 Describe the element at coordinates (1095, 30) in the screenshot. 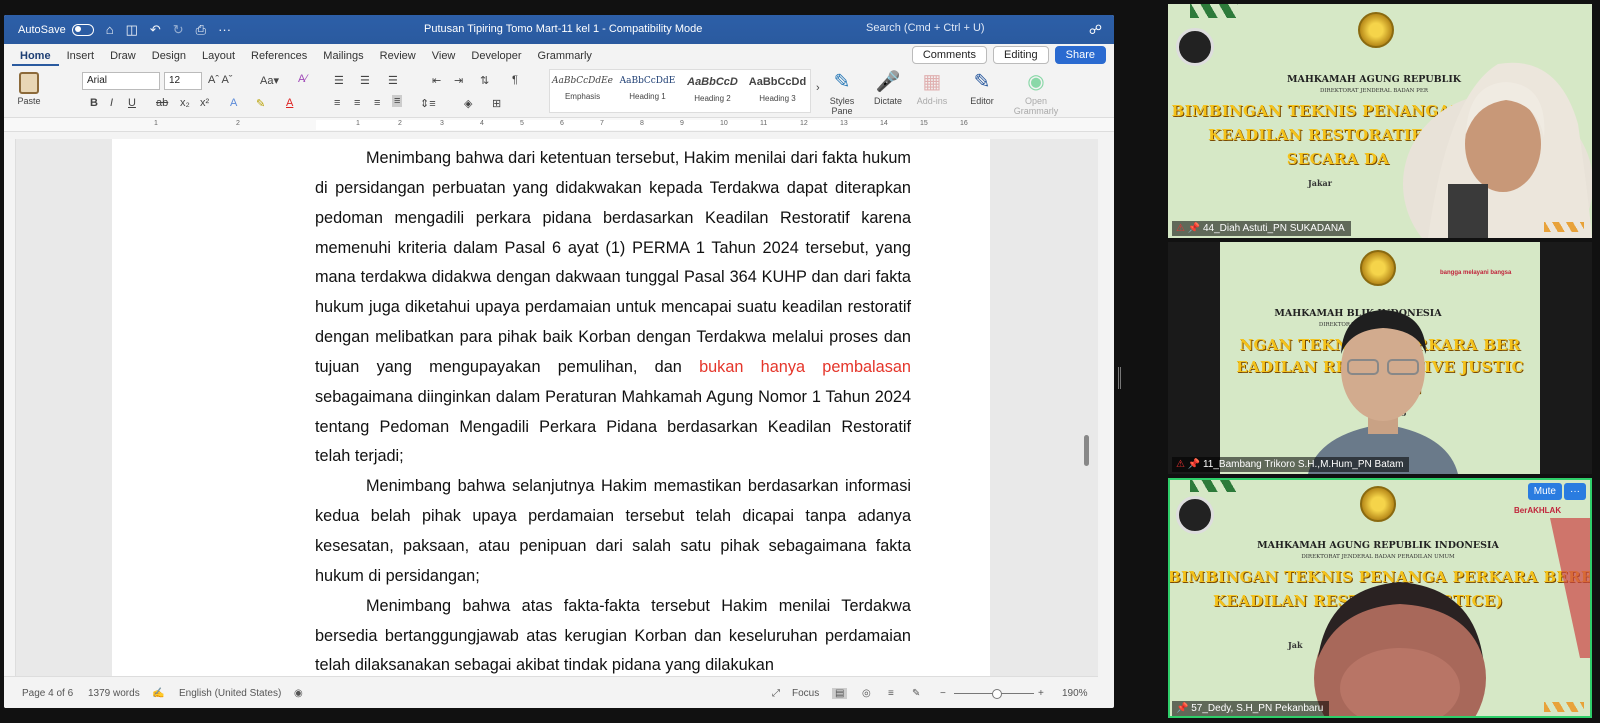

I see `share-link-icon: ☍` at that location.